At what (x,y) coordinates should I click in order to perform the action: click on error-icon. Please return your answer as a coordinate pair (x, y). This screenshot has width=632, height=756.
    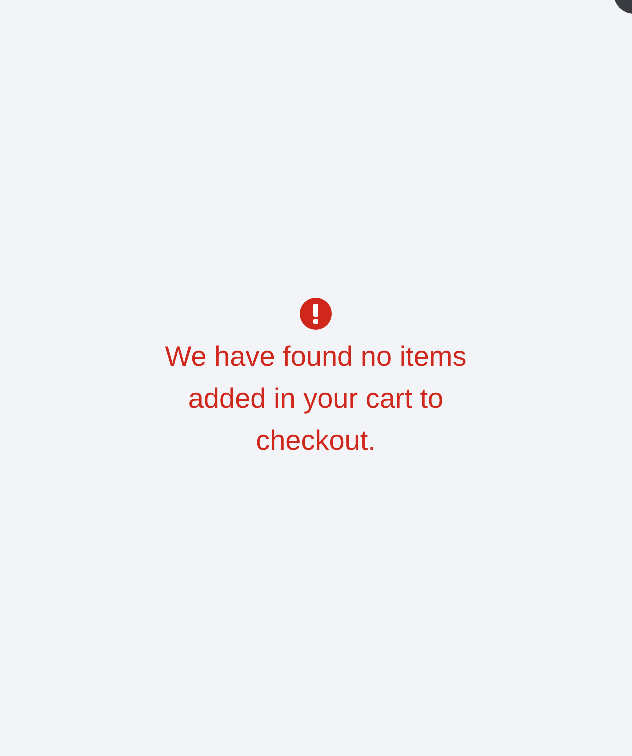
    Looking at the image, I should click on (316, 314).